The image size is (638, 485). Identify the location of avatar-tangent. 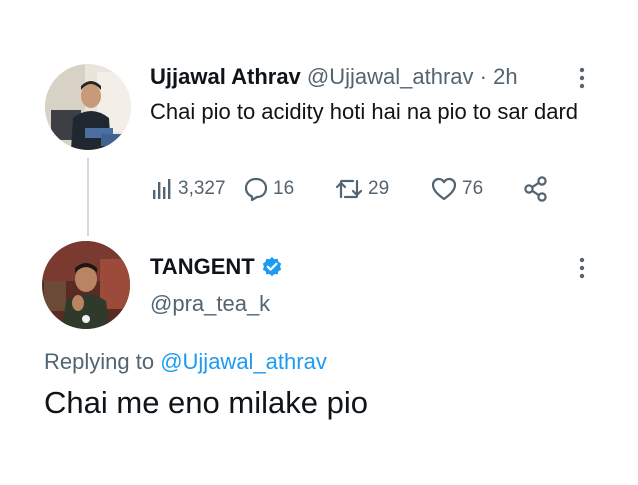
(86, 285).